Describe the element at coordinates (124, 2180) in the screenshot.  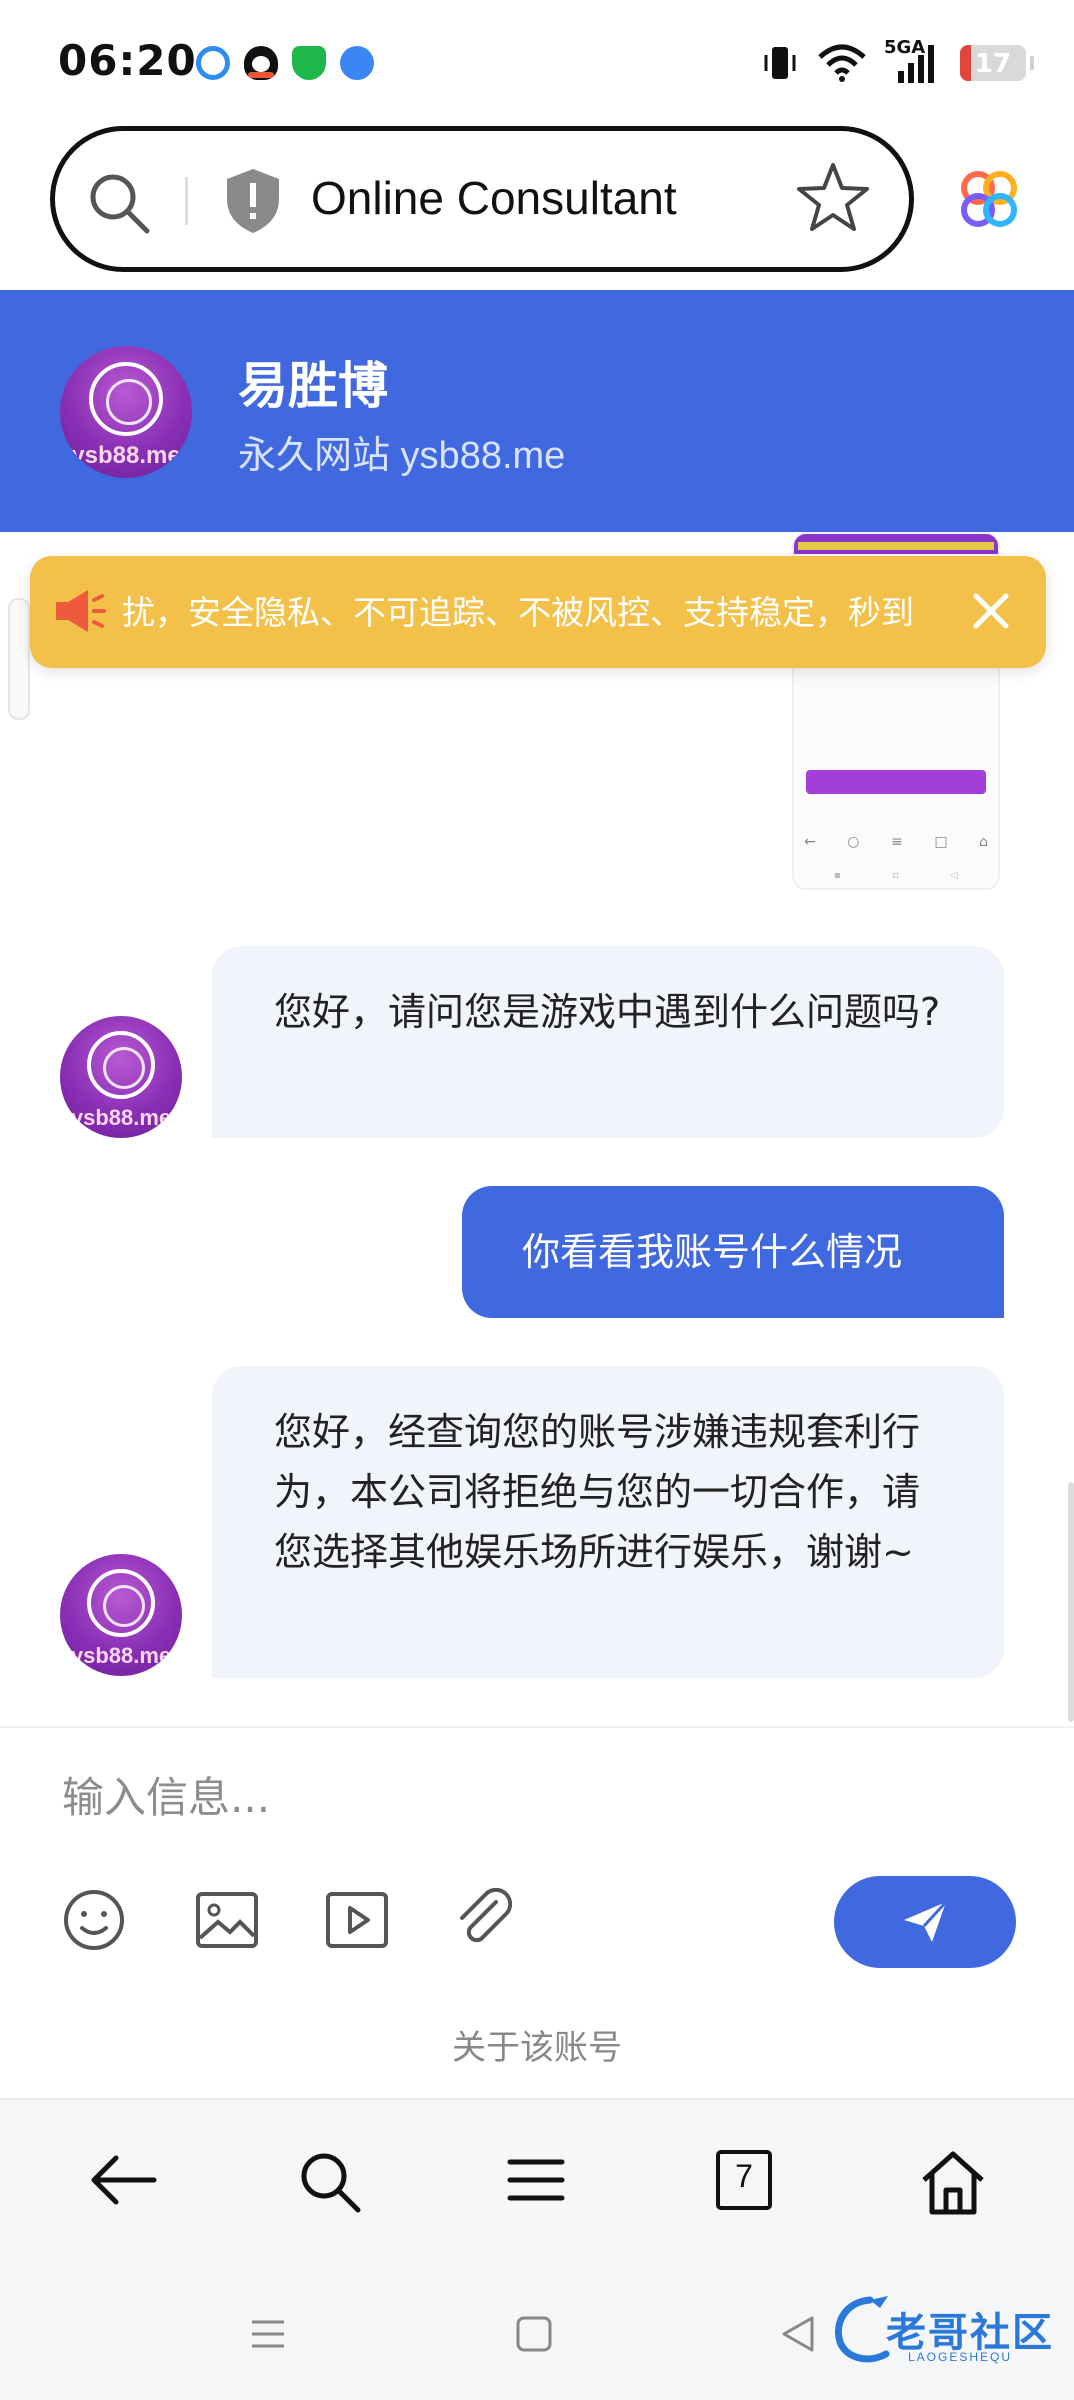
I see `back-arrow-icon` at that location.